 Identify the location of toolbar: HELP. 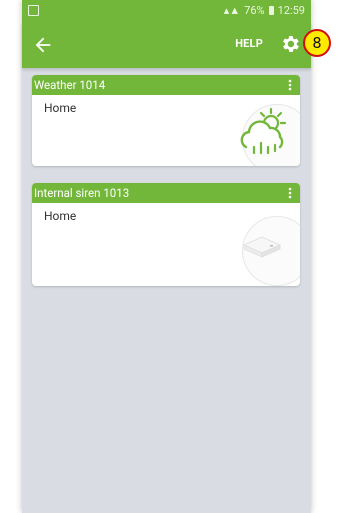
(166, 45).